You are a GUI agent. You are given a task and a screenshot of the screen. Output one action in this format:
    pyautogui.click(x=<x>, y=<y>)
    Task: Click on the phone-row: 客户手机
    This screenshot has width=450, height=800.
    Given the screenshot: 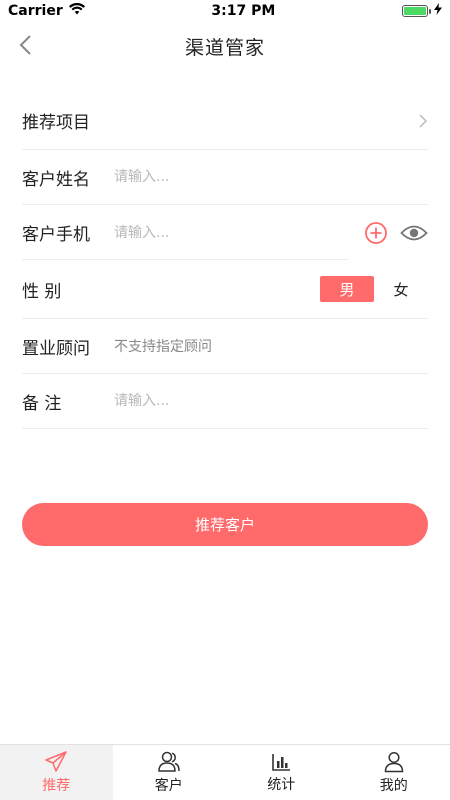 What is the action you would take?
    pyautogui.click(x=225, y=232)
    